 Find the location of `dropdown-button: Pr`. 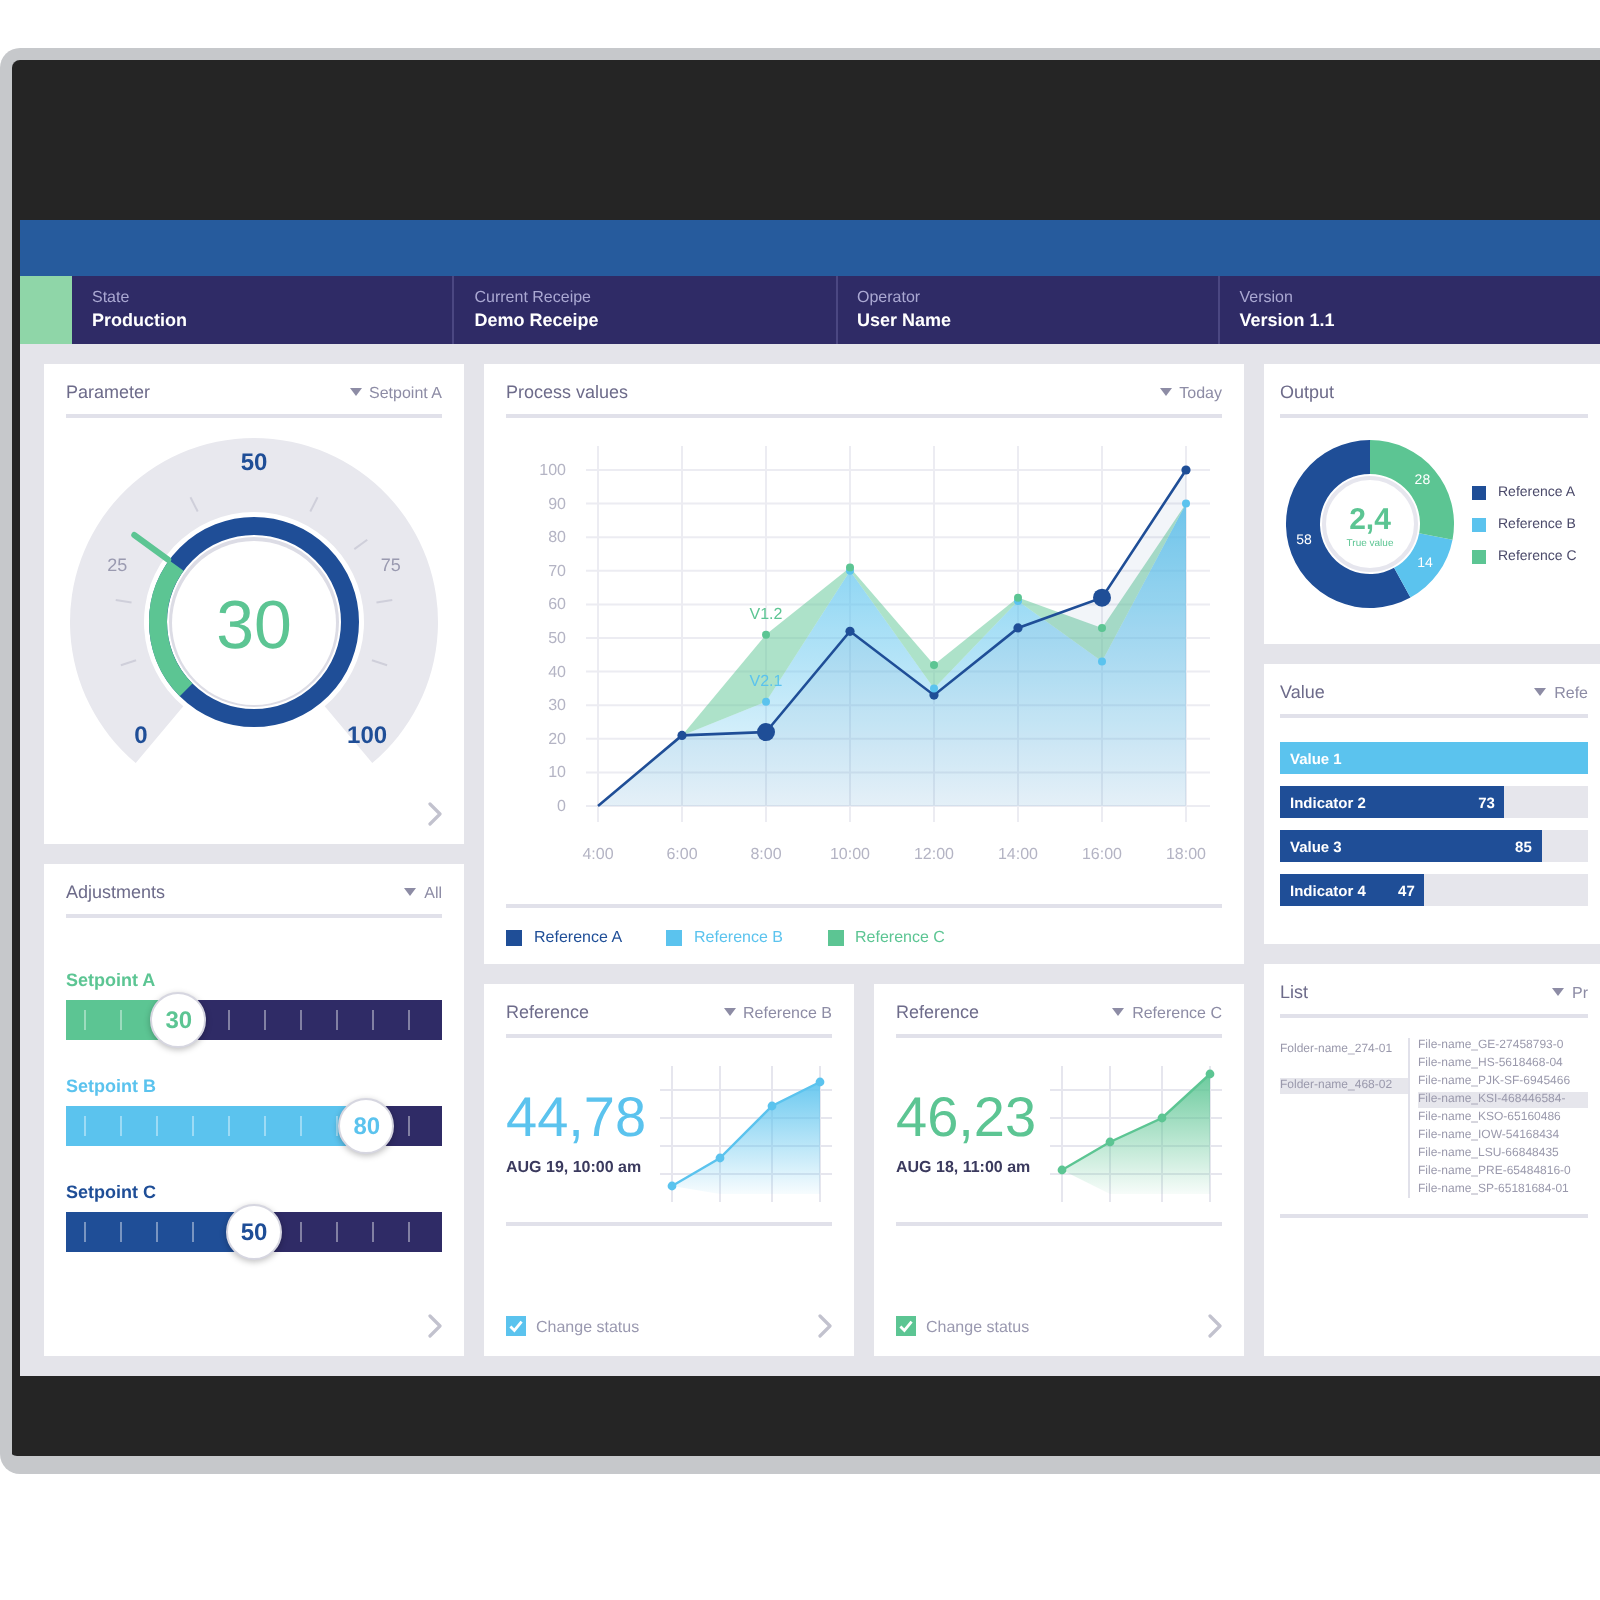

dropdown-button: Pr is located at coordinates (1570, 992).